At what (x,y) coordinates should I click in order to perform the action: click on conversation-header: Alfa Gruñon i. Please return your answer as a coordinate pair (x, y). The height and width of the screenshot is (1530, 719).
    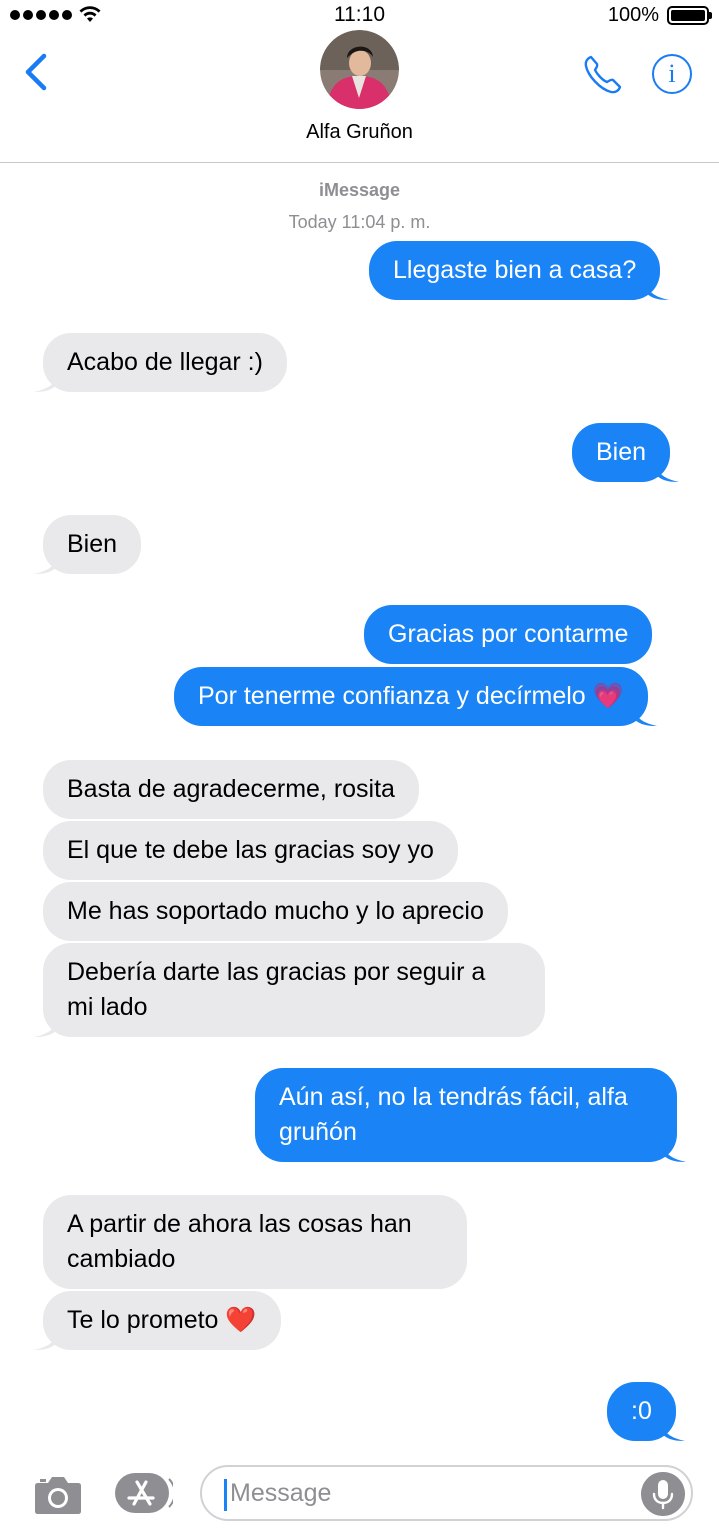
    Looking at the image, I should click on (359, 96).